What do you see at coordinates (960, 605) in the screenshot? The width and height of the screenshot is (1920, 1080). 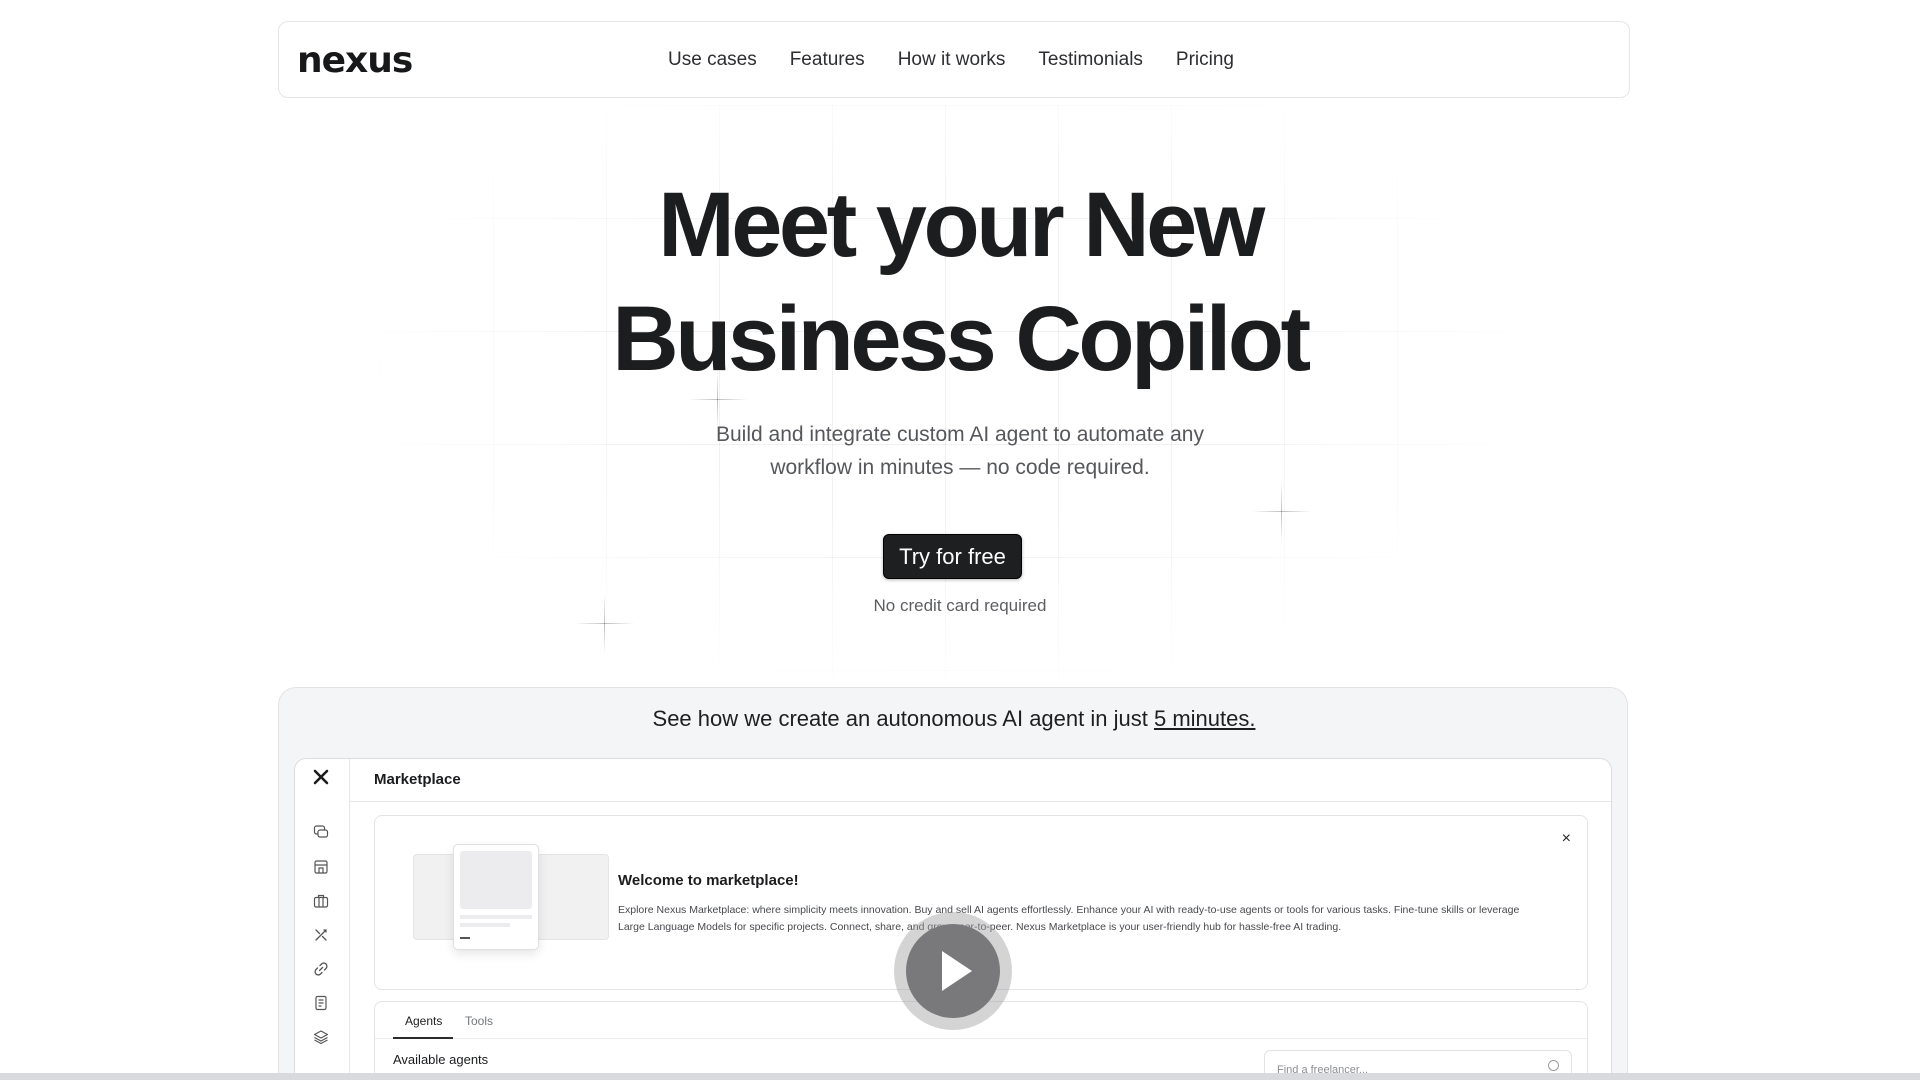 I see `no-credit-card-note: No credit card required` at bounding box center [960, 605].